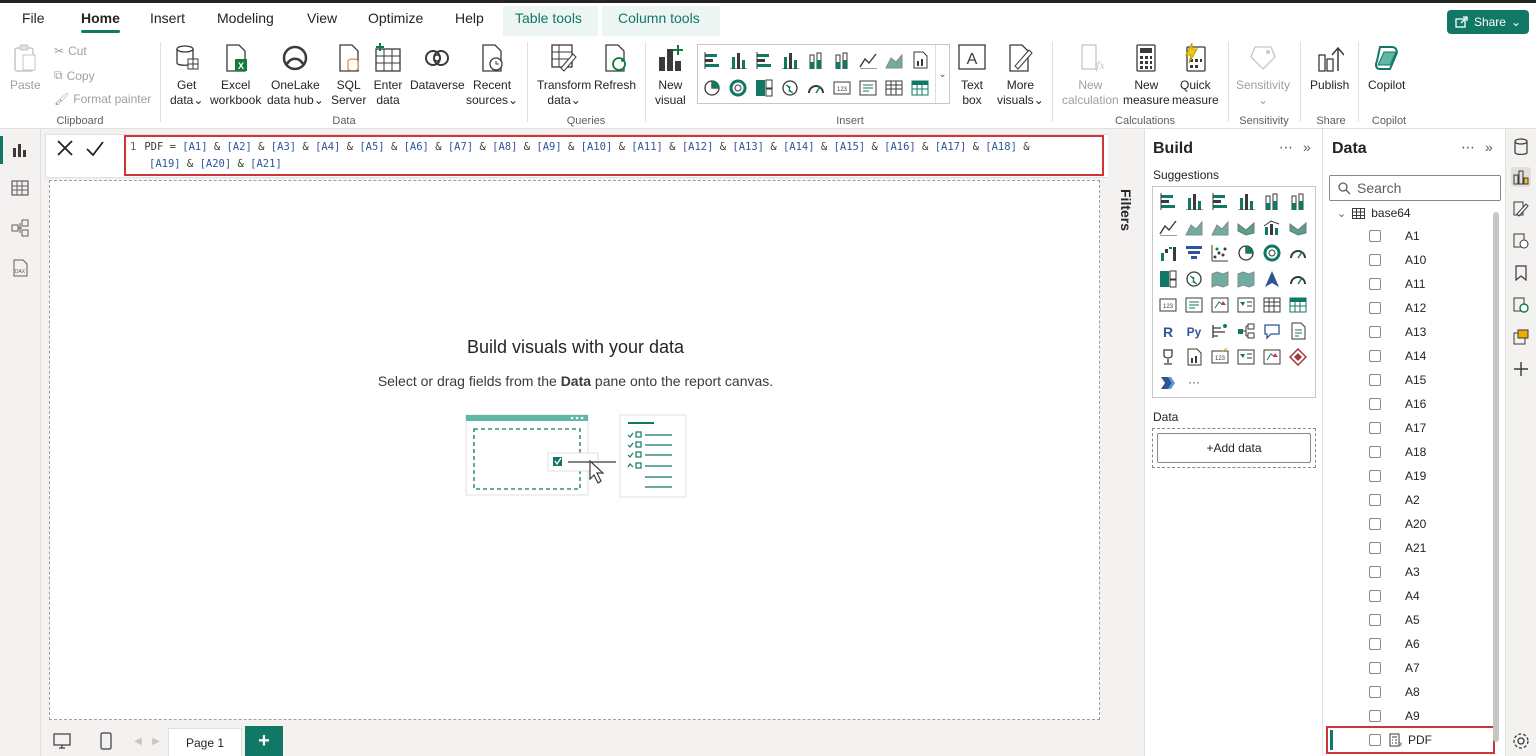 This screenshot has width=1536, height=756. I want to click on donut-chart-icon, so click(1272, 253).